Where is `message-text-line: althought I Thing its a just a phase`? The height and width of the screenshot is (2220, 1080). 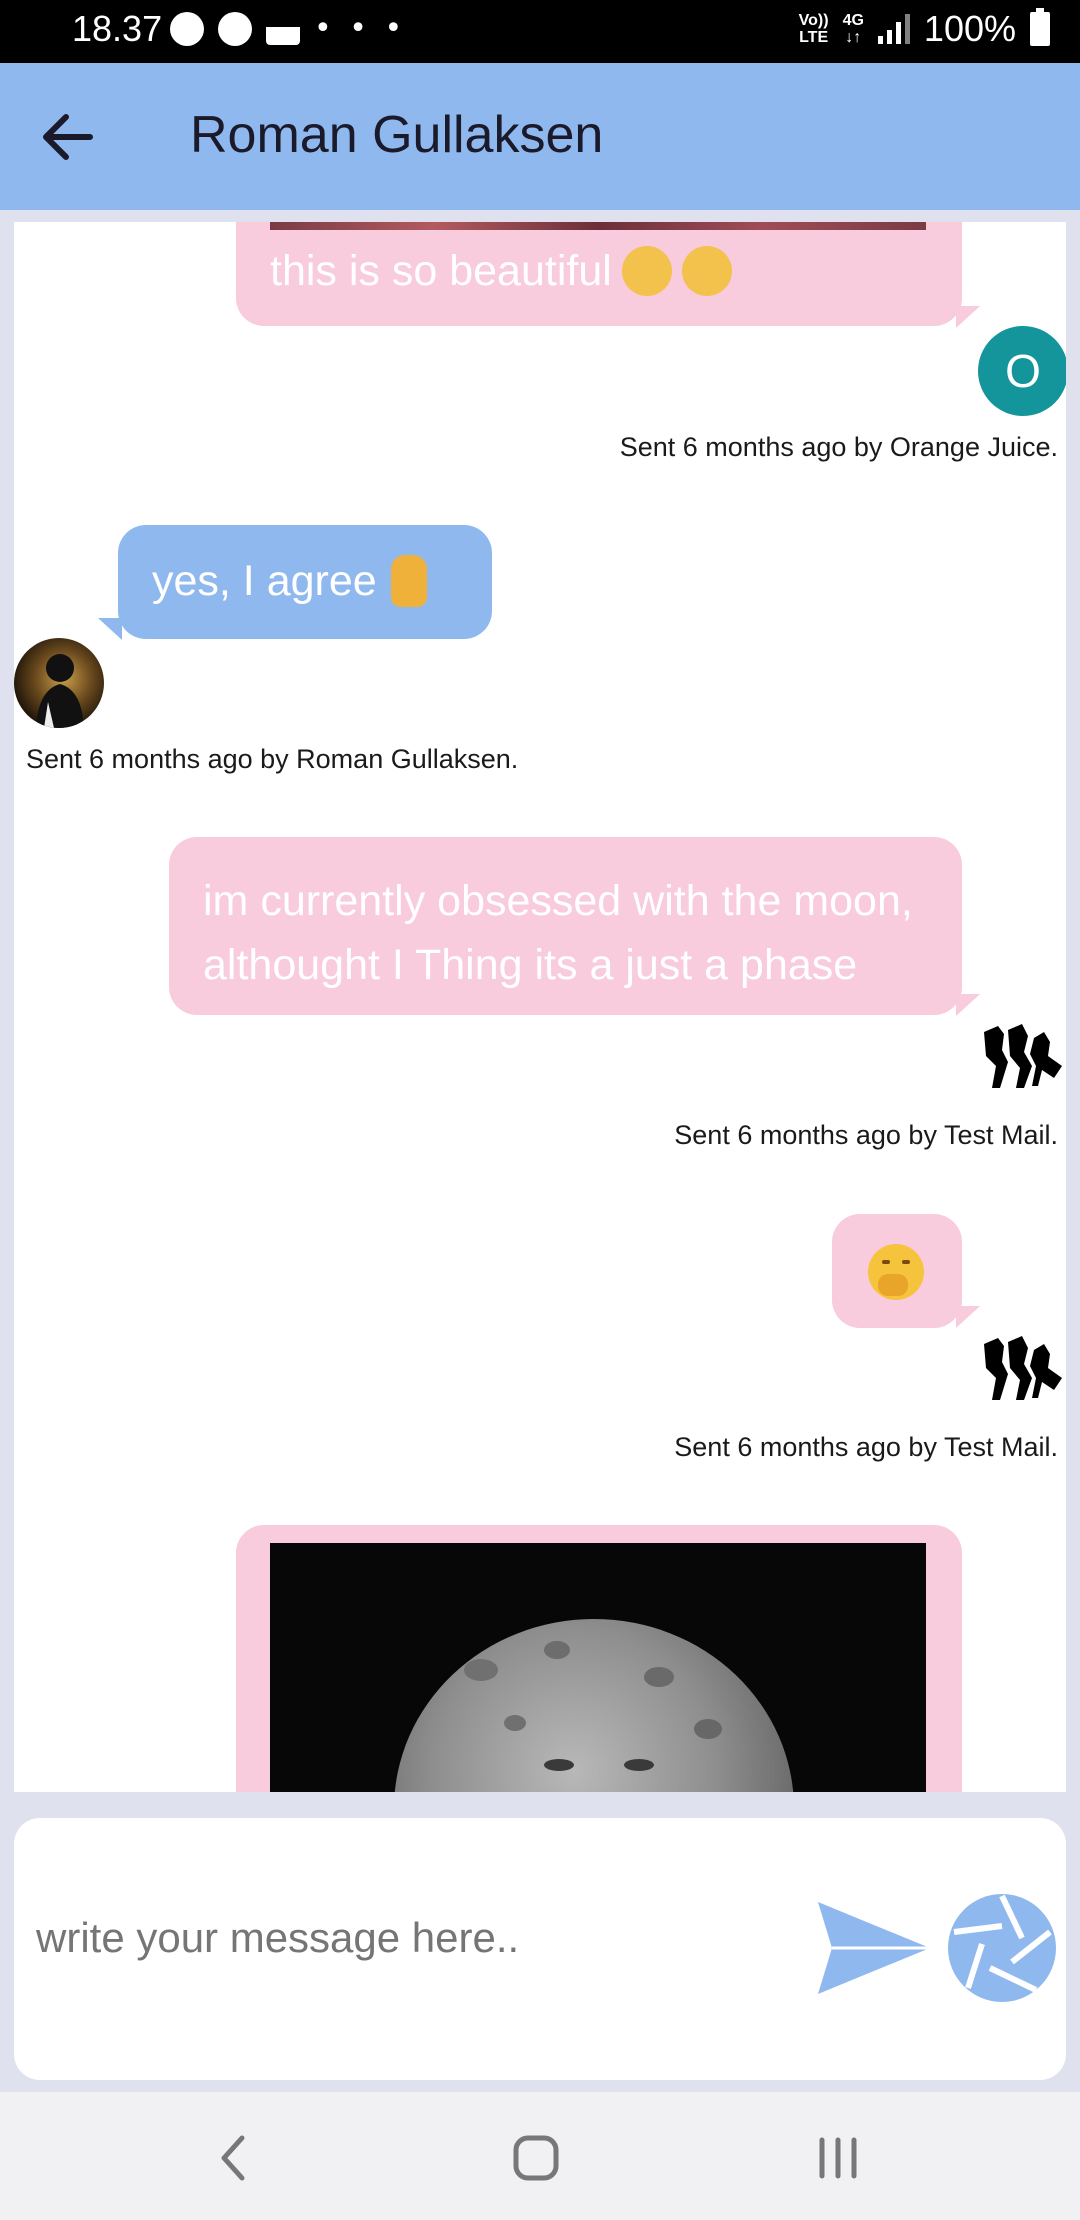
message-text-line: althought I Thing its a just a phase is located at coordinates (530, 965).